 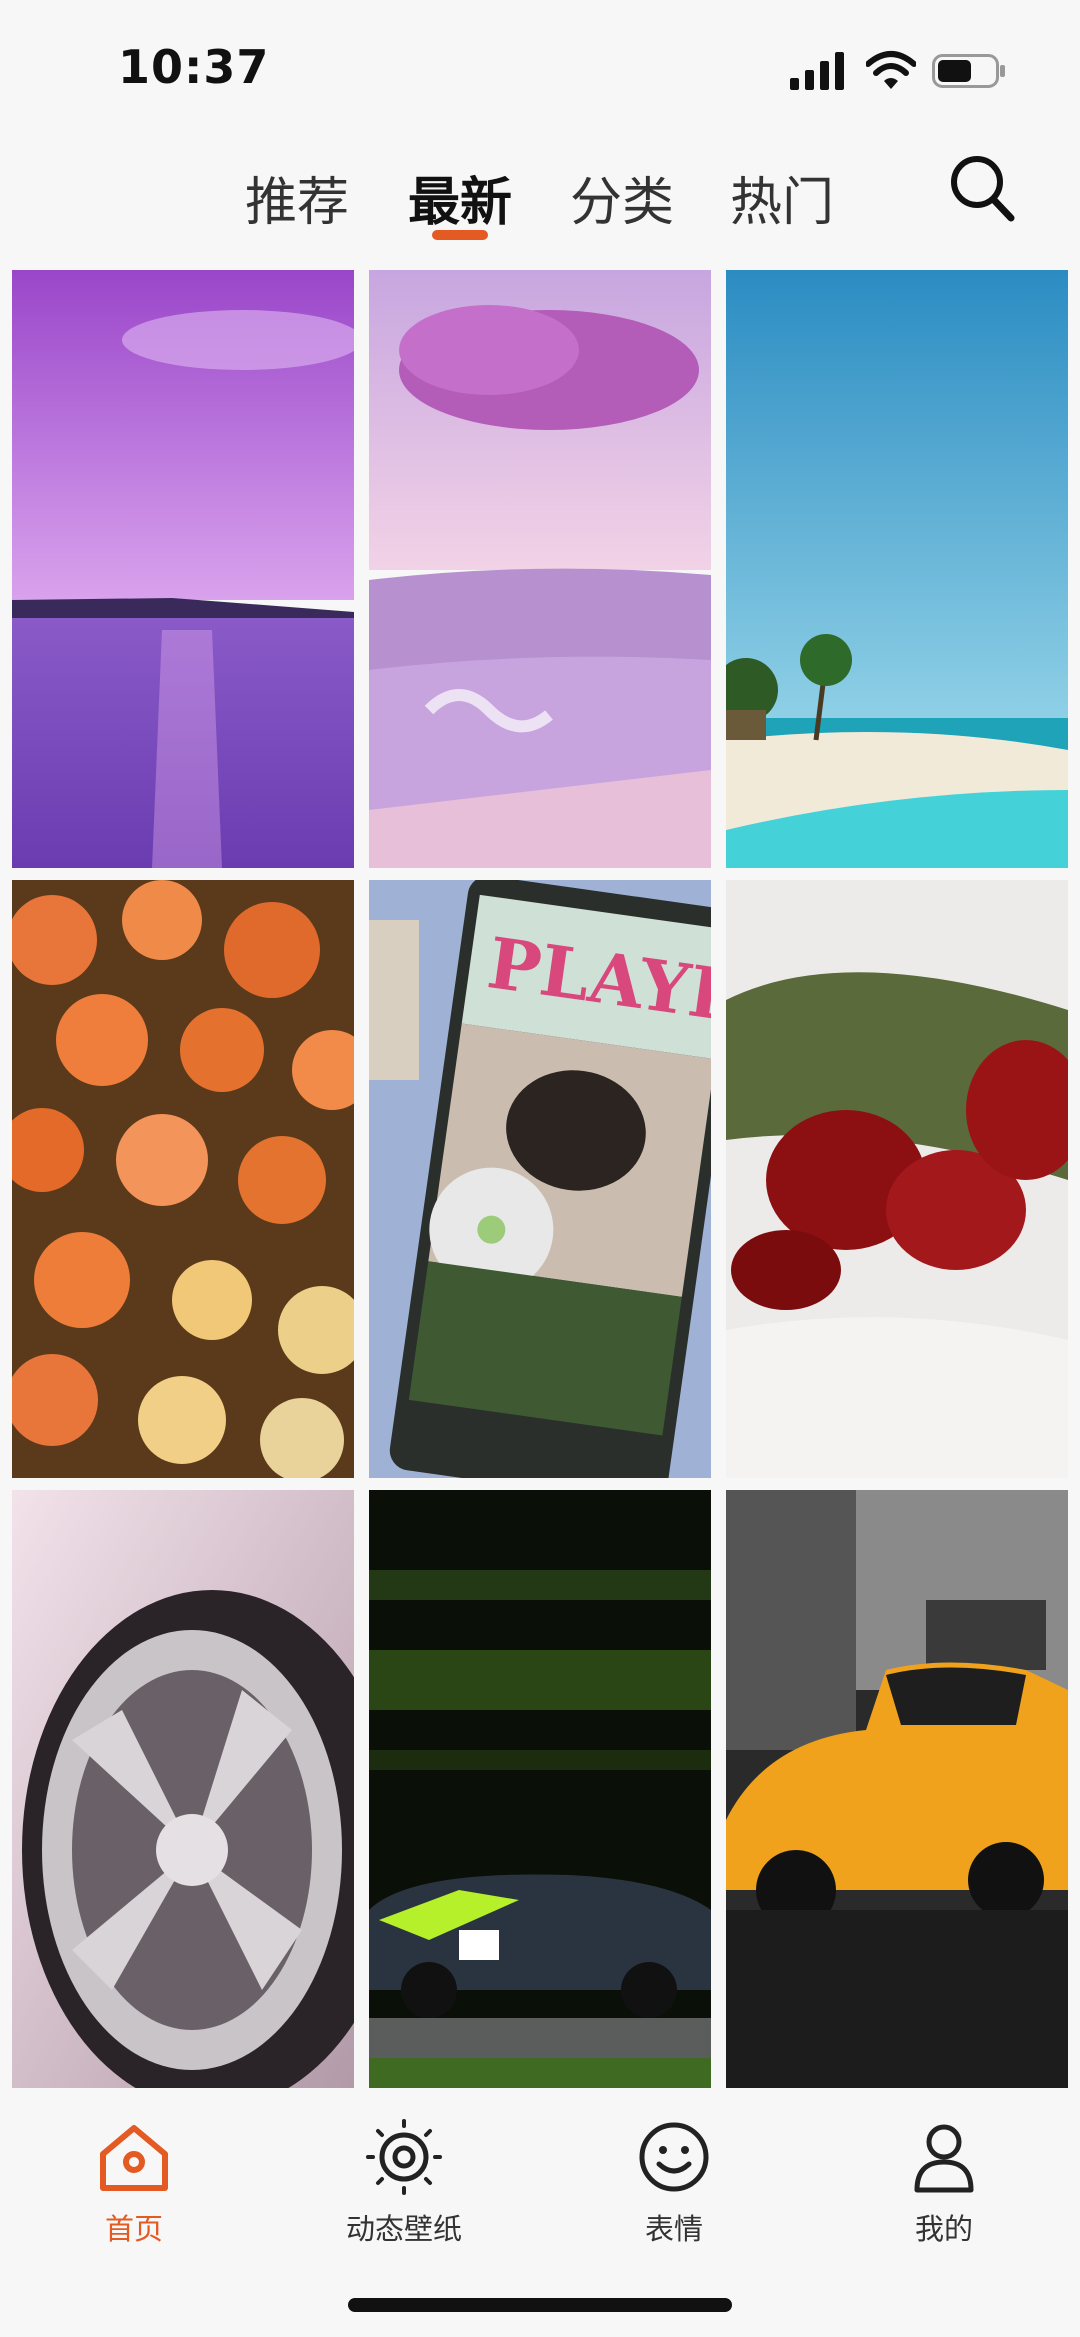 What do you see at coordinates (460, 235) in the screenshot?
I see `active-tab-indicator` at bounding box center [460, 235].